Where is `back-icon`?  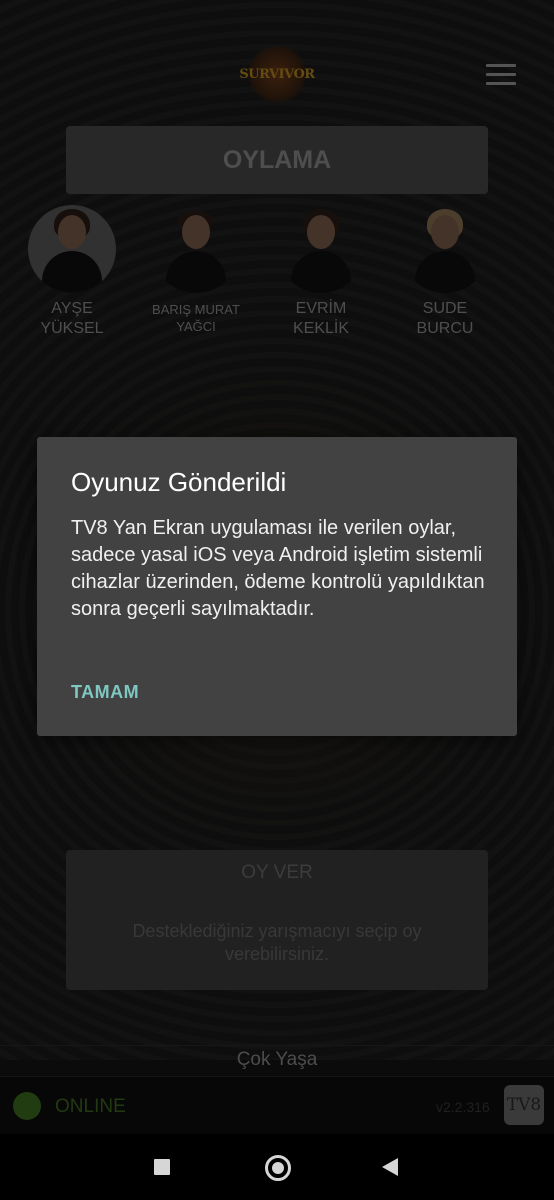
back-icon is located at coordinates (390, 1167).